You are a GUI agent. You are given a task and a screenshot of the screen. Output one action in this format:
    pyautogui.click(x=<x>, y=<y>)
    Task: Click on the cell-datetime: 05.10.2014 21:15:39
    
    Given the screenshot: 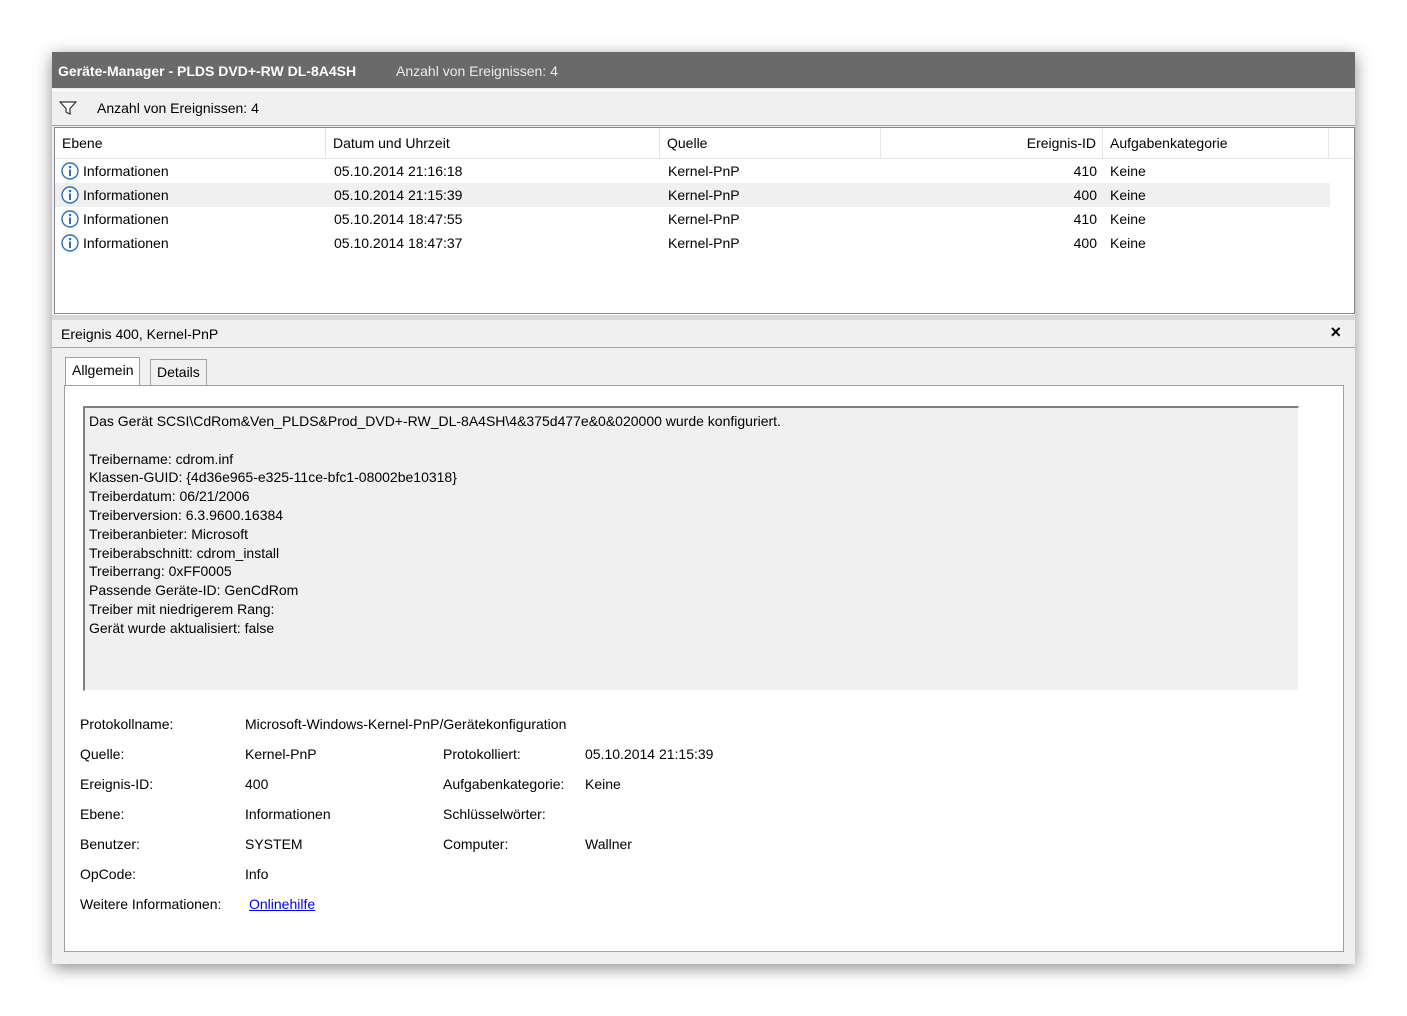 What is the action you would take?
    pyautogui.click(x=398, y=195)
    